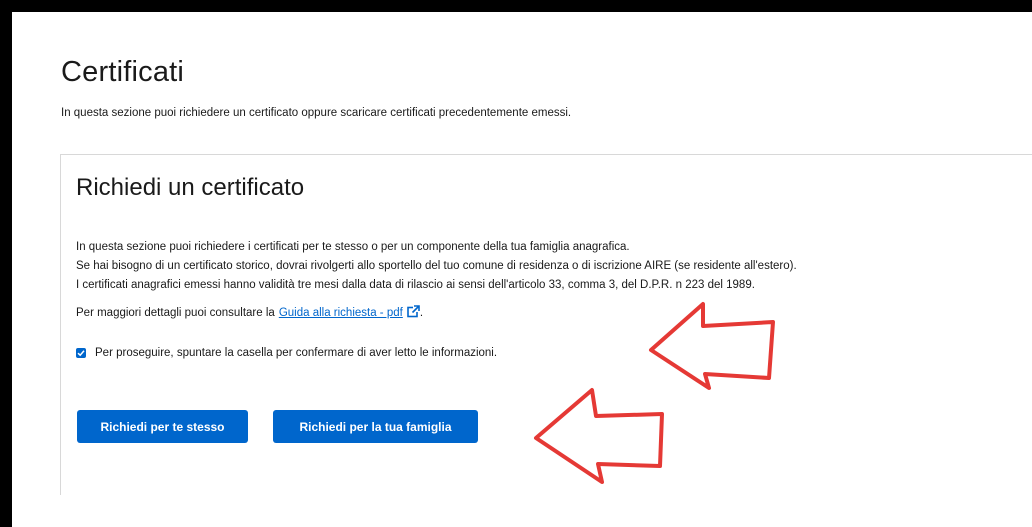 The height and width of the screenshot is (527, 1032). I want to click on guide-suffix: ., so click(421, 313).